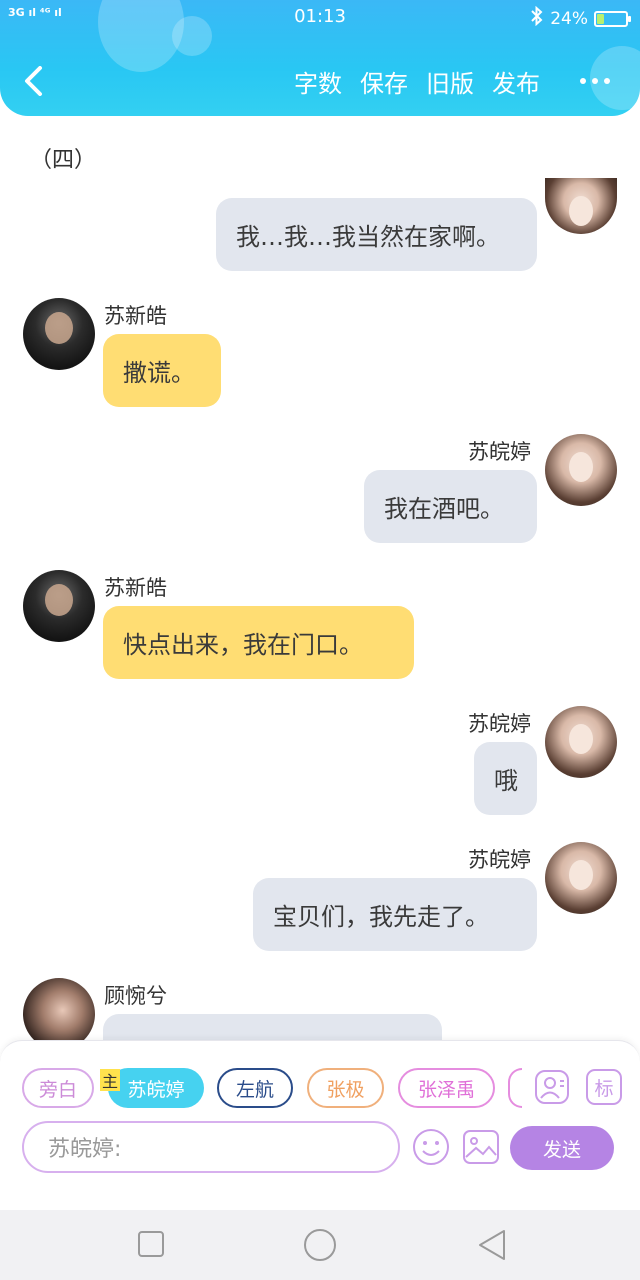  Describe the element at coordinates (604, 1087) in the screenshot. I see `tag-button: 标` at that location.